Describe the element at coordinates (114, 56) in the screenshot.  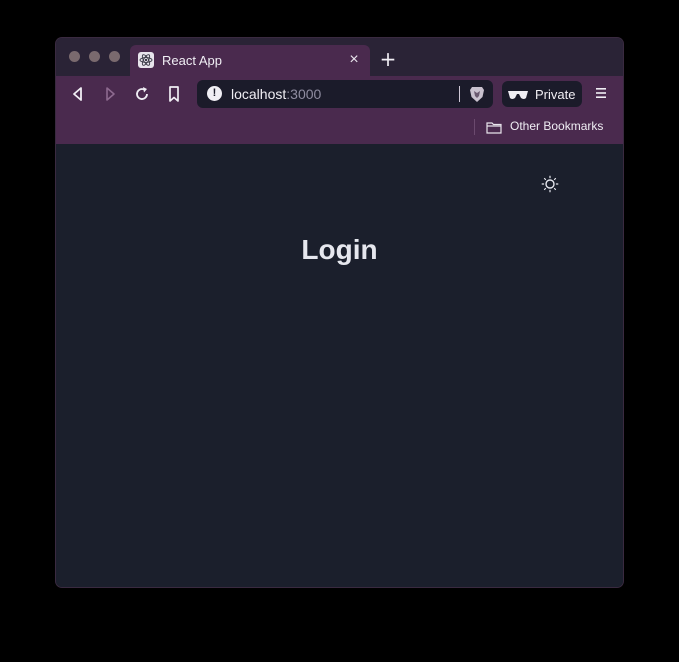
I see `maximize-window-button` at that location.